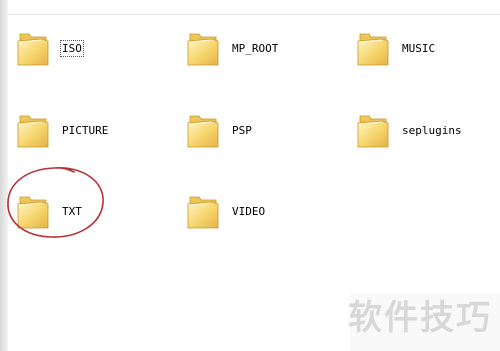 This screenshot has width=500, height=351. What do you see at coordinates (249, 211) in the screenshot?
I see `folder-label: VIDEO` at bounding box center [249, 211].